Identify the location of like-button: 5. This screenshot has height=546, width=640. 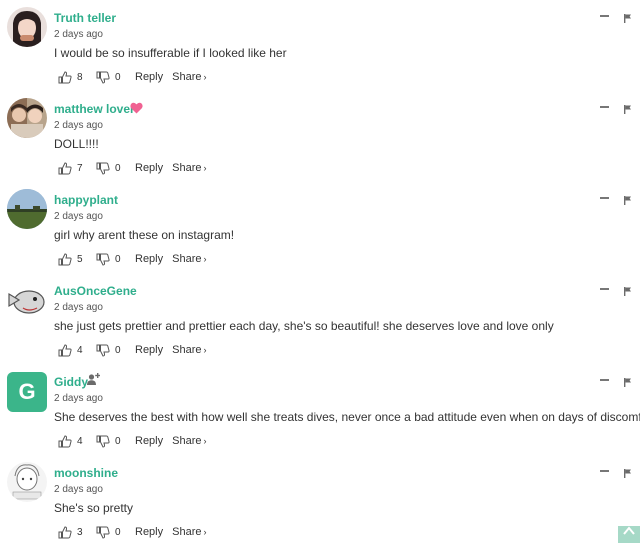
(77, 259).